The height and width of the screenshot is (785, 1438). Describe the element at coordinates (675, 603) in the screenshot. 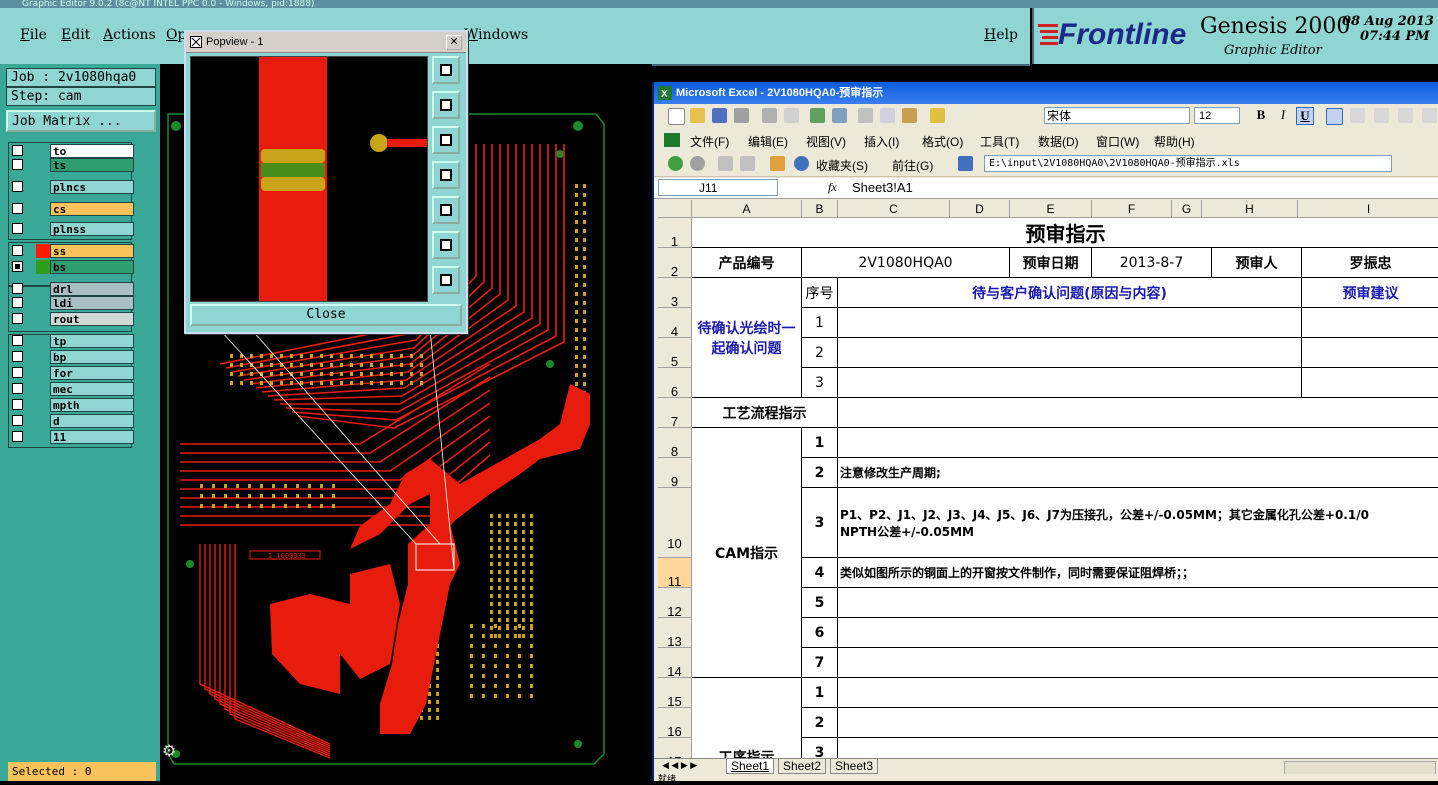

I see `row-header-12: 12` at that location.